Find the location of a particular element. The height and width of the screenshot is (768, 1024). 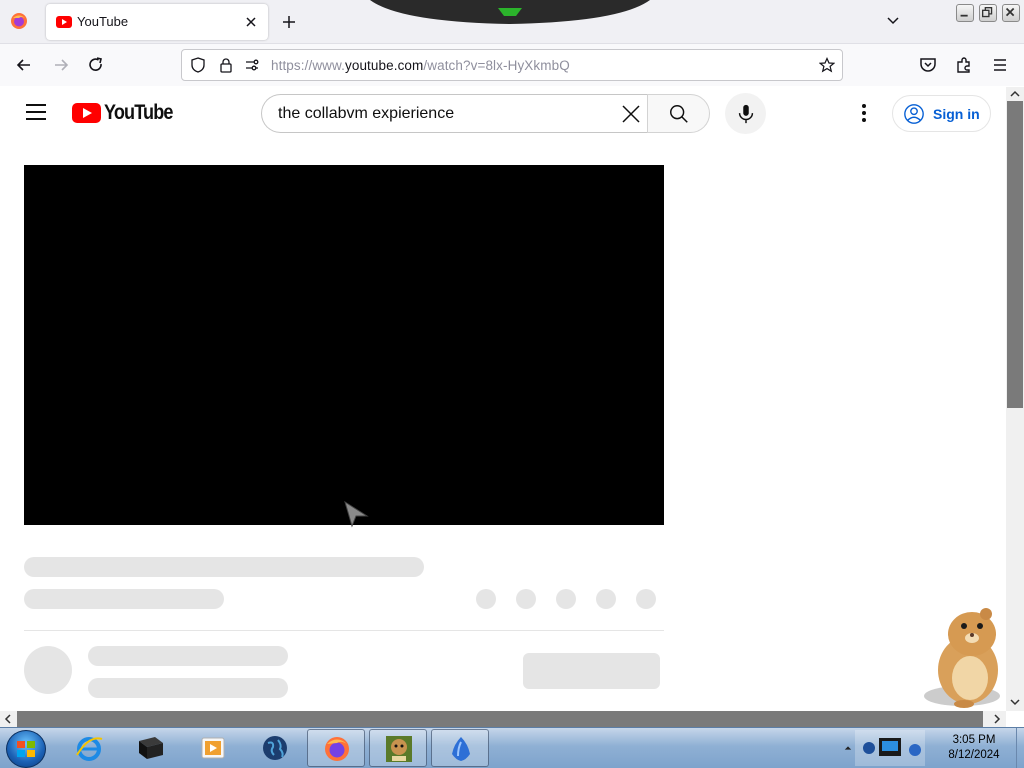

system-tray is located at coordinates (890, 748).